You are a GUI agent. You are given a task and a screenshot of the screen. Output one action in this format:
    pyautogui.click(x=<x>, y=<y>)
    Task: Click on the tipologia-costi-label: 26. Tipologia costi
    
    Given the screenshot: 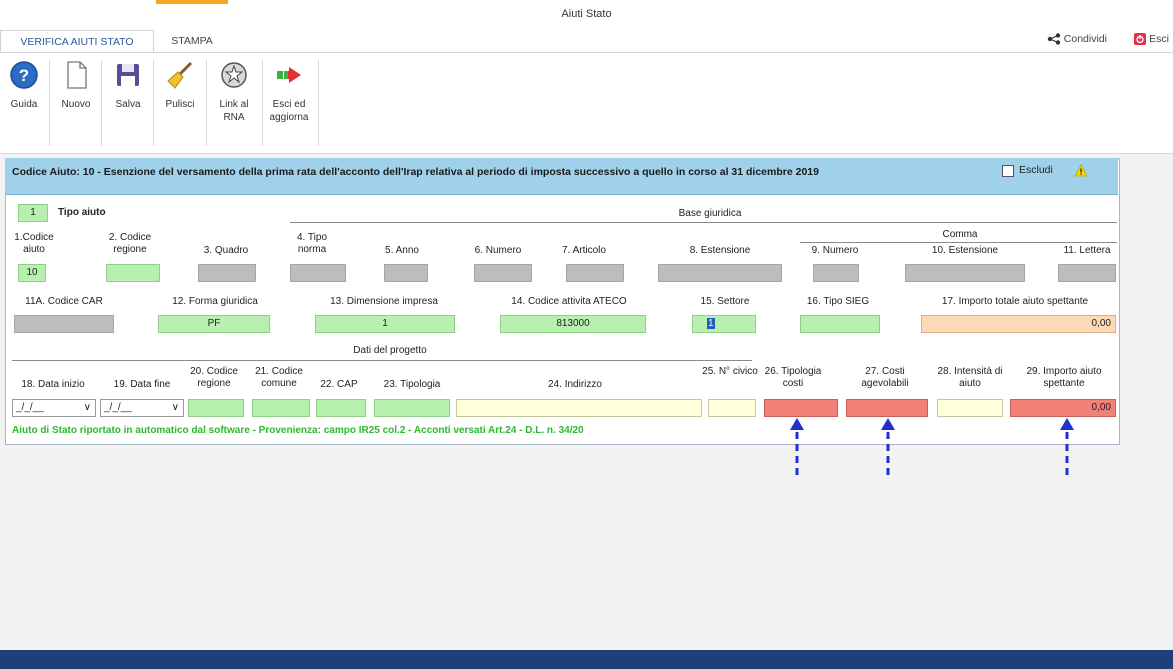 What is the action you would take?
    pyautogui.click(x=793, y=377)
    